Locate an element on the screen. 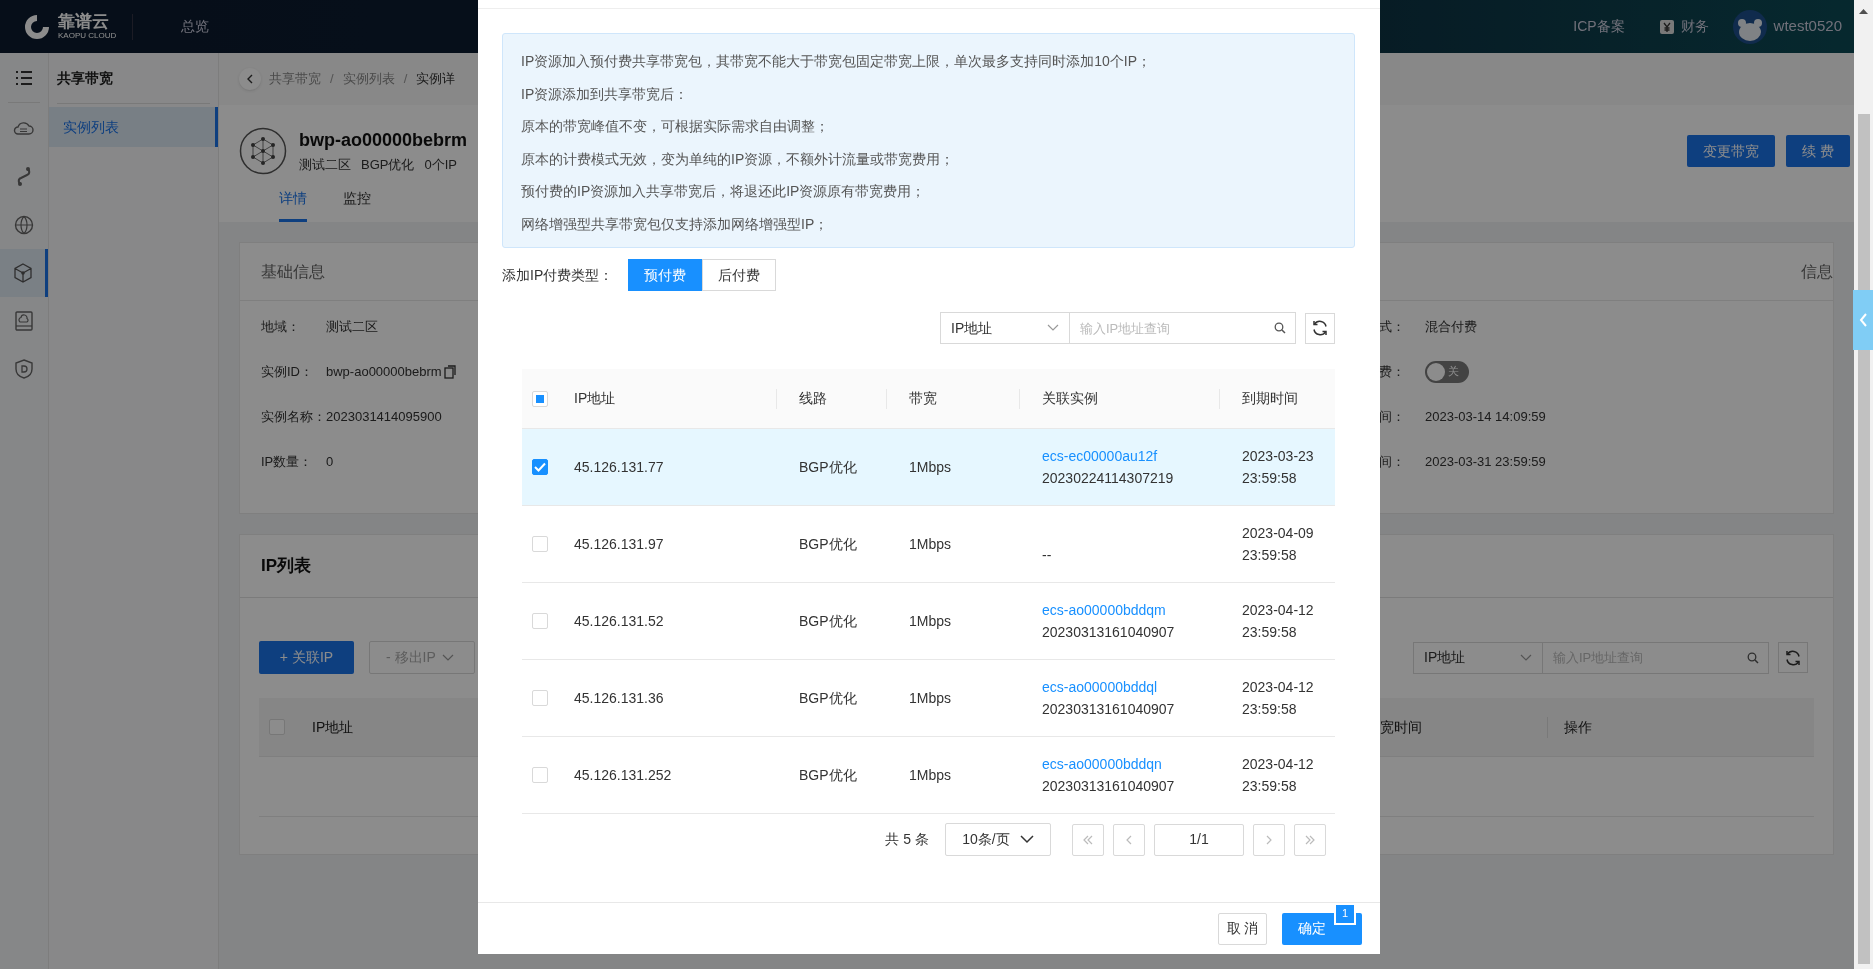  table-cell-text: 20230224114307219 is located at coordinates (1108, 478).